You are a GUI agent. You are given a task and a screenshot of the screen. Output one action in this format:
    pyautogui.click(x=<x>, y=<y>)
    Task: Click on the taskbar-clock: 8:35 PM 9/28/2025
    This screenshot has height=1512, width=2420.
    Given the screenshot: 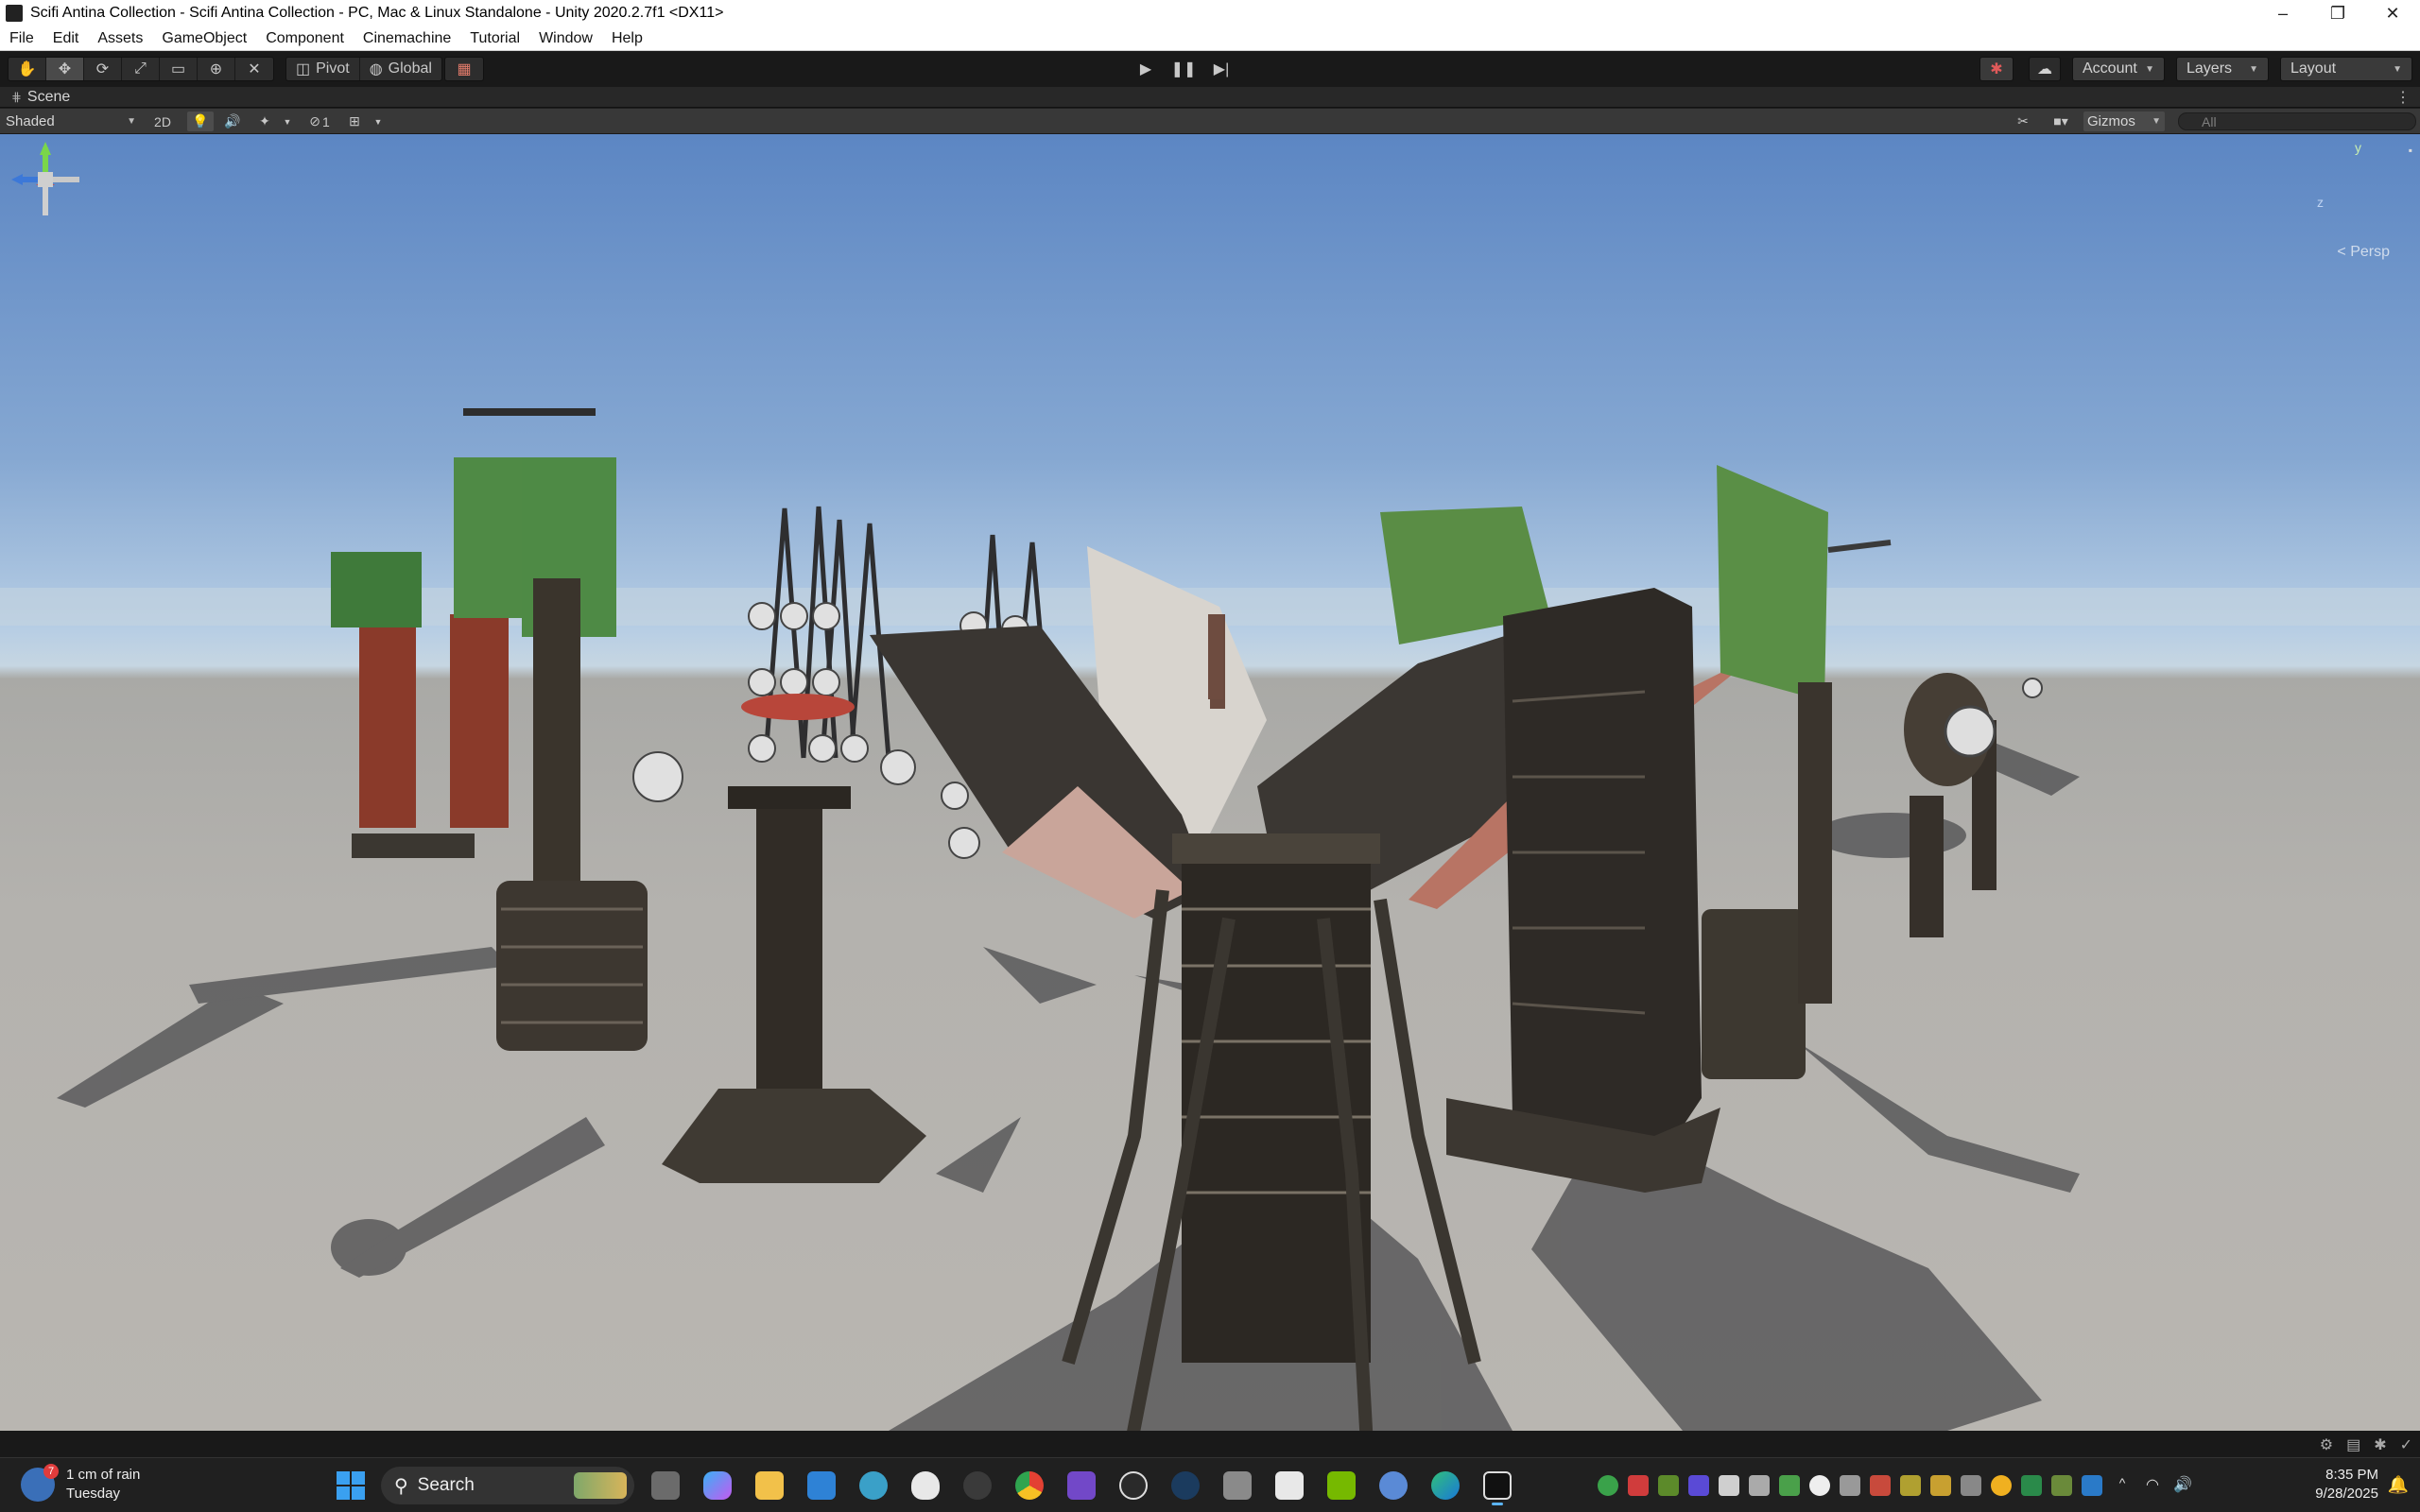 What is the action you would take?
    pyautogui.click(x=2346, y=1484)
    